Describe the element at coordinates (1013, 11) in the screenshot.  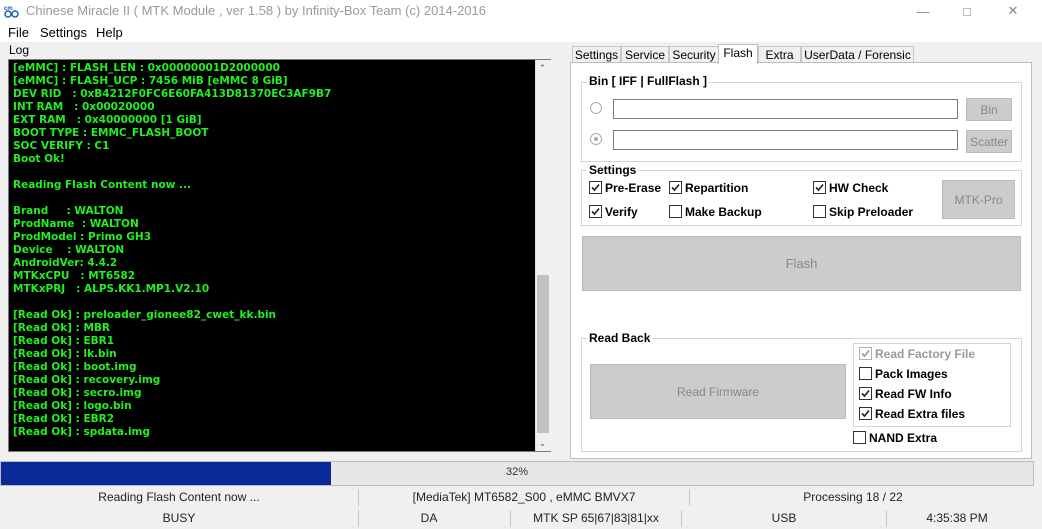
I see `close-icon: ✕` at that location.